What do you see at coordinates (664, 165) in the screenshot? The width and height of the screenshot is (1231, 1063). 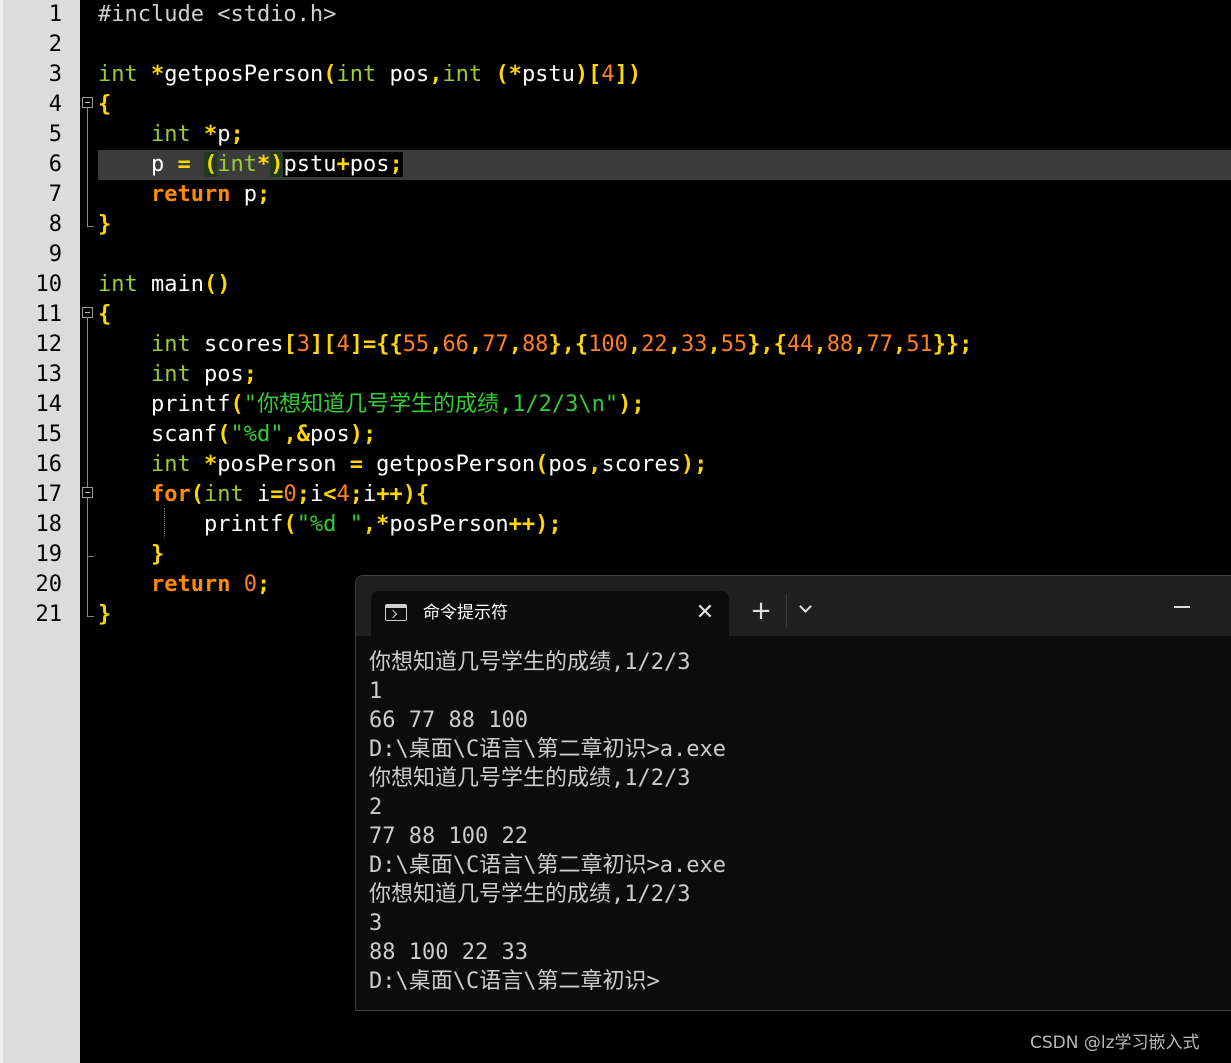 I see `code-line-current: p = (int*)pstu+pos;` at bounding box center [664, 165].